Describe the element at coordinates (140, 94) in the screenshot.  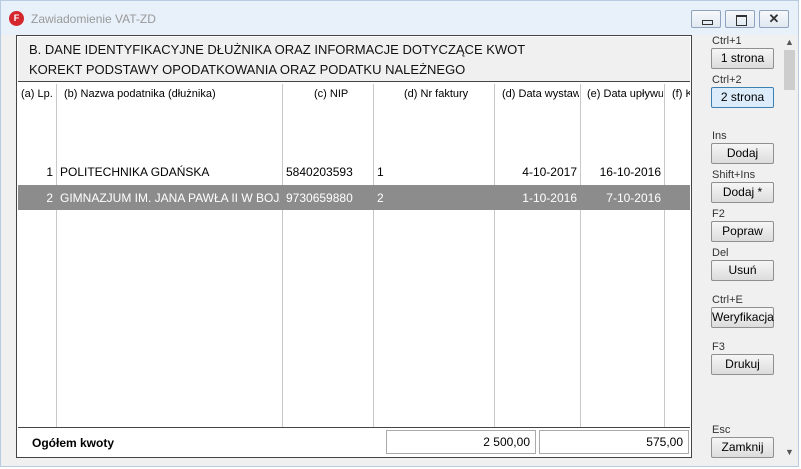
I see `column-header-name: (b) Nazwa podatnika (dłużnika)` at that location.